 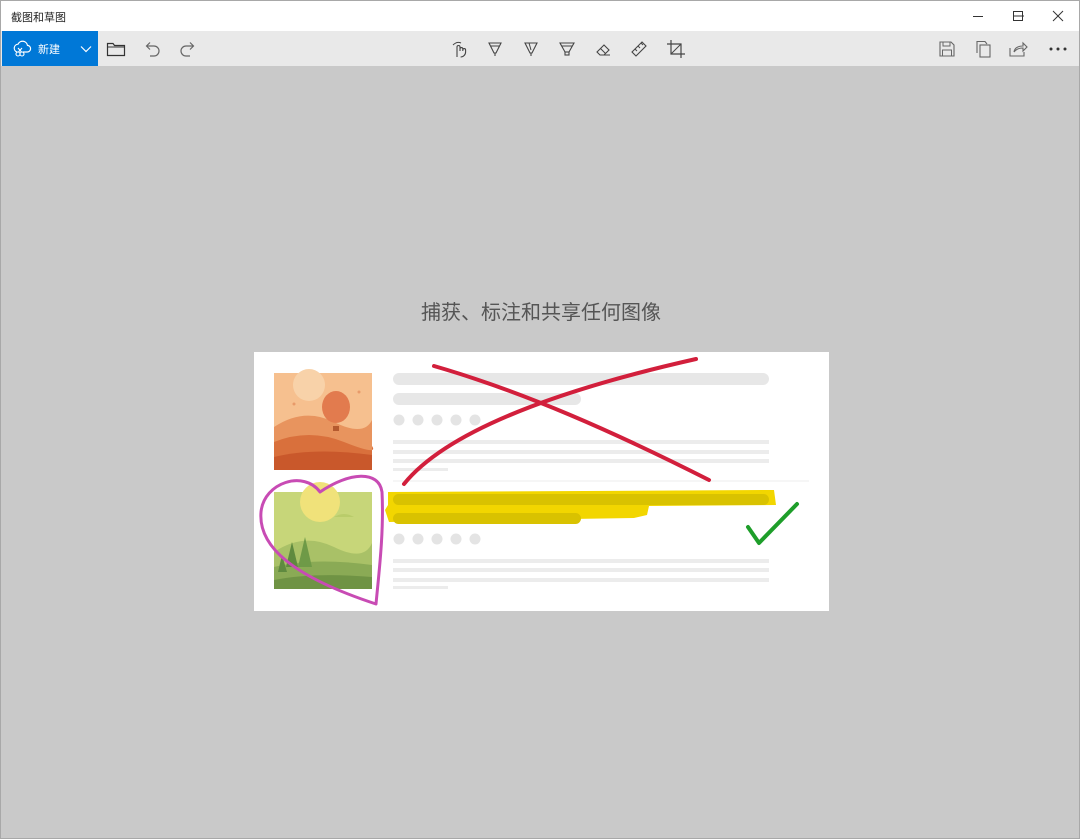 I want to click on forest-landscape-image, so click(x=323, y=535).